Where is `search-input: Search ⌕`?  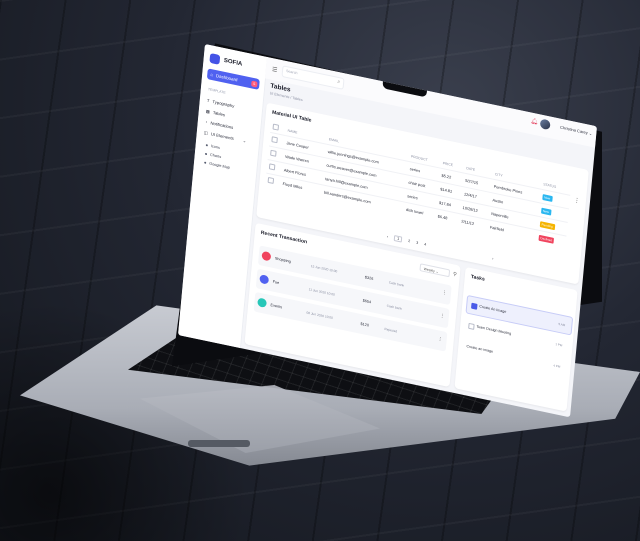 search-input: Search ⌕ is located at coordinates (313, 77).